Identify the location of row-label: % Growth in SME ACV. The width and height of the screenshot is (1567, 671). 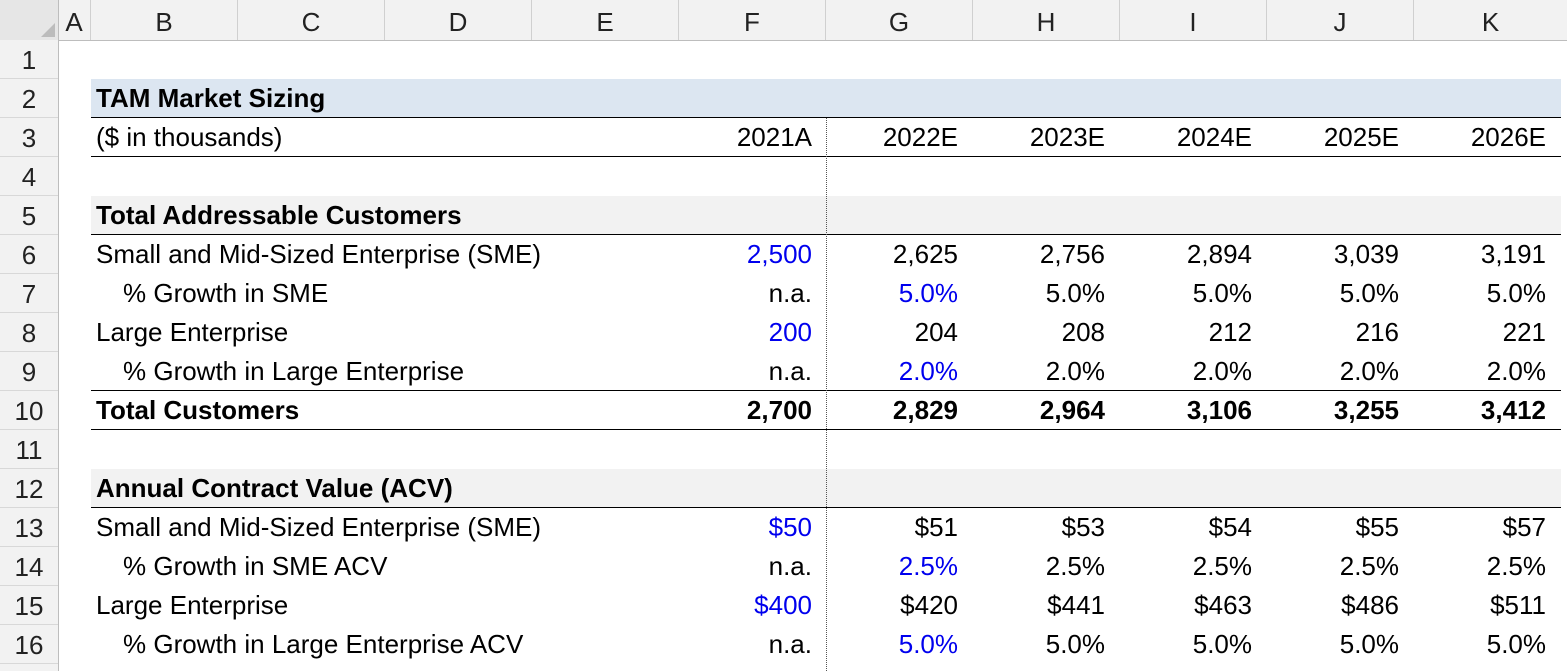
(255, 566).